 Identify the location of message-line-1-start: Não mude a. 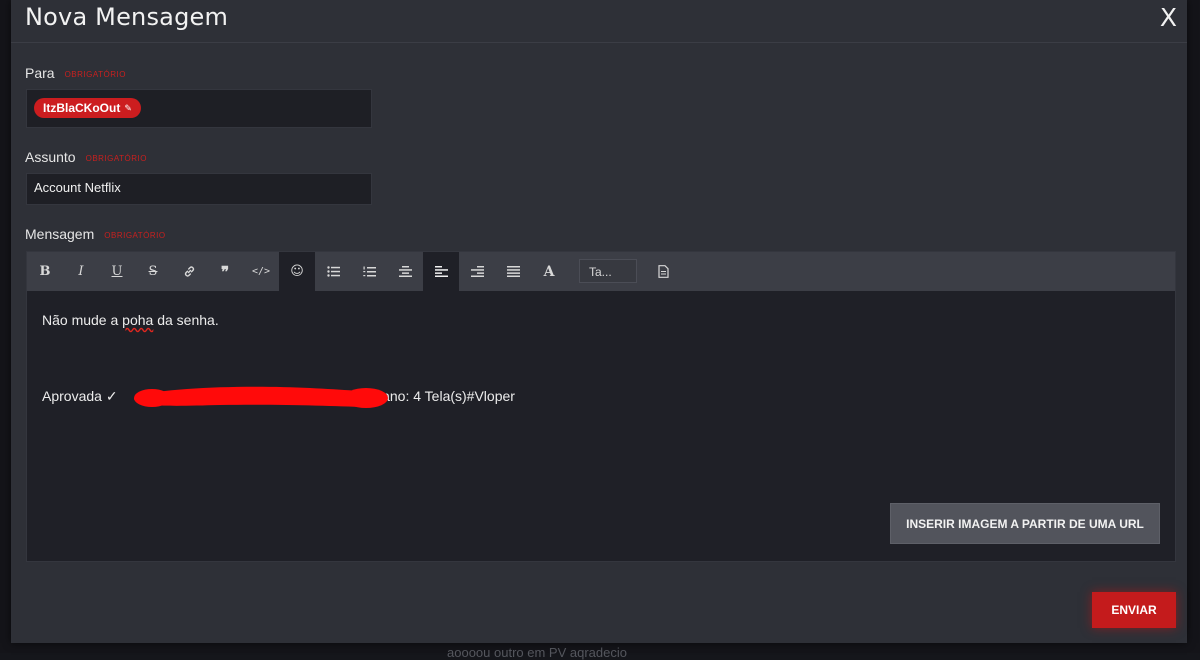
(82, 320).